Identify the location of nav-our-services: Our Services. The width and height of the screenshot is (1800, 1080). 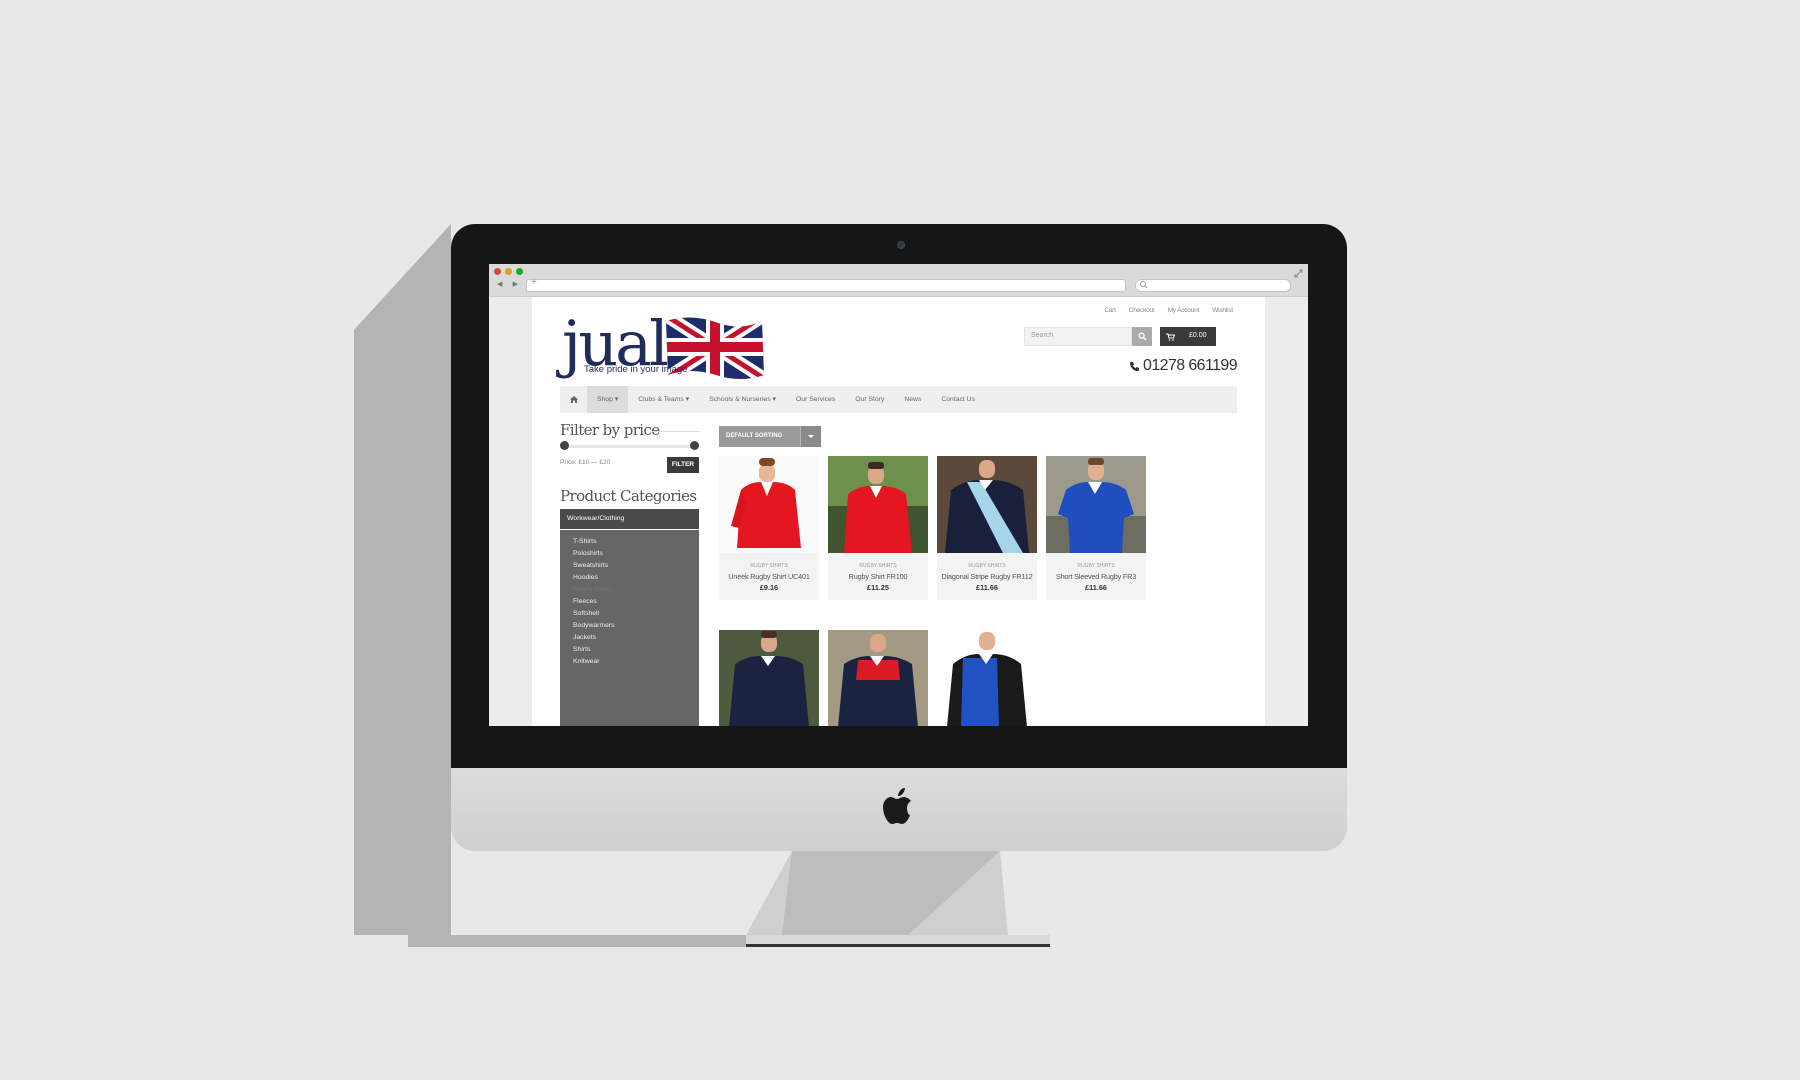
(815, 399).